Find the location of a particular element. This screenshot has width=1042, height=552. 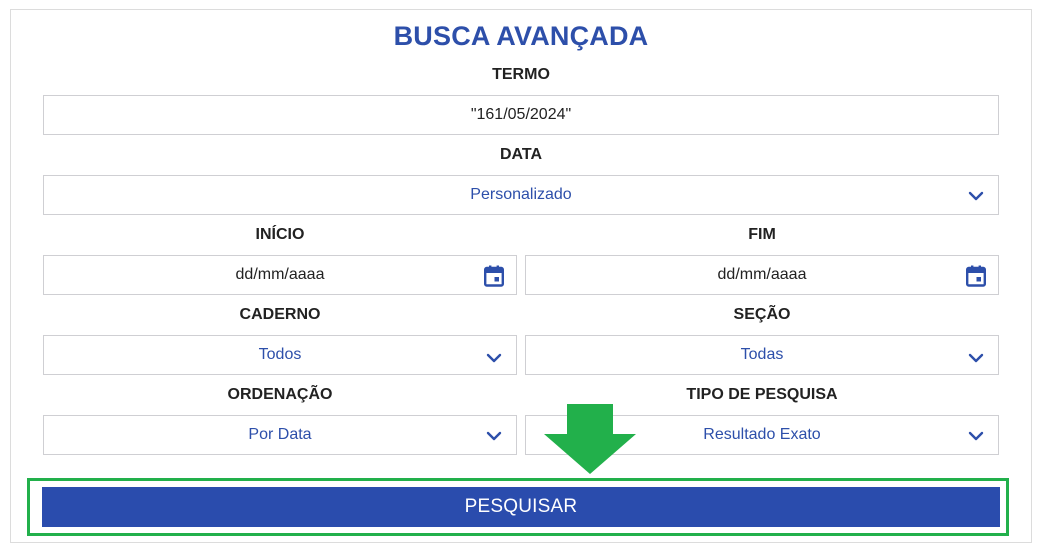

data-selected-value: Personalizado is located at coordinates (521, 194).